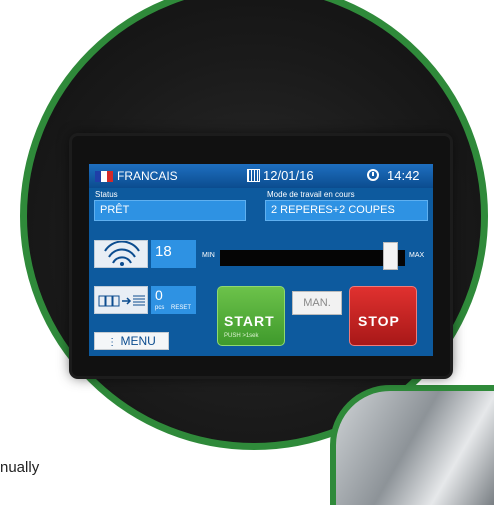 The height and width of the screenshot is (505, 494). I want to click on speed-button, so click(121, 254).